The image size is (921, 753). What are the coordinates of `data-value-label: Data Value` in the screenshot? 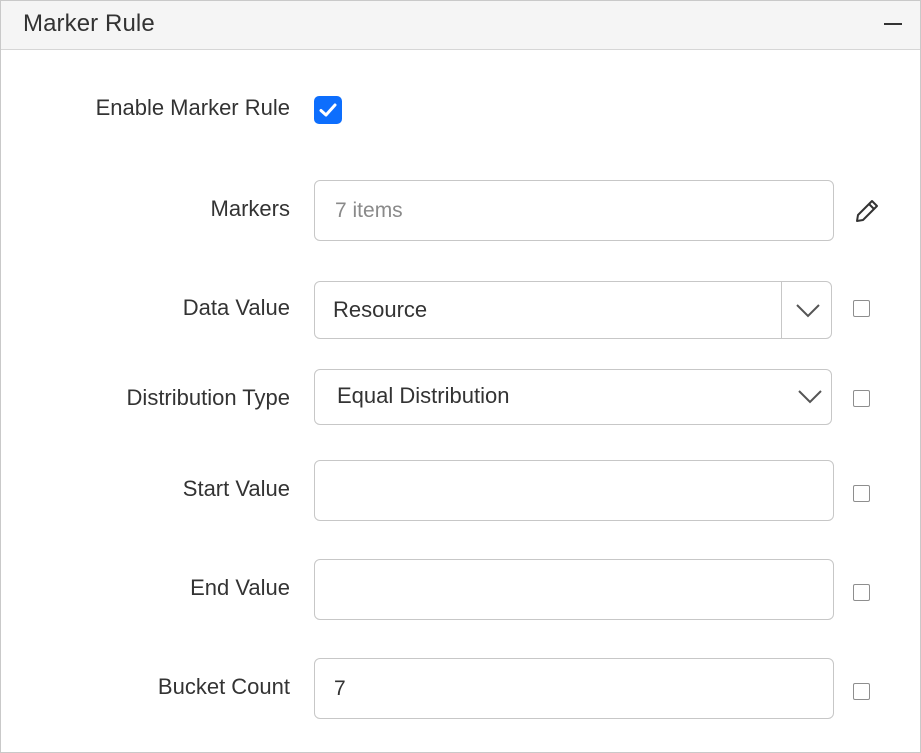 It's located at (236, 307).